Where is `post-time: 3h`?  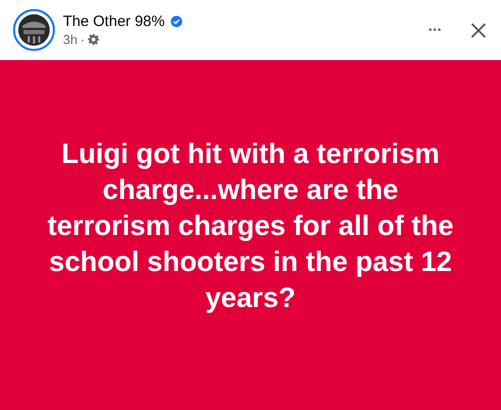 post-time: 3h is located at coordinates (70, 39).